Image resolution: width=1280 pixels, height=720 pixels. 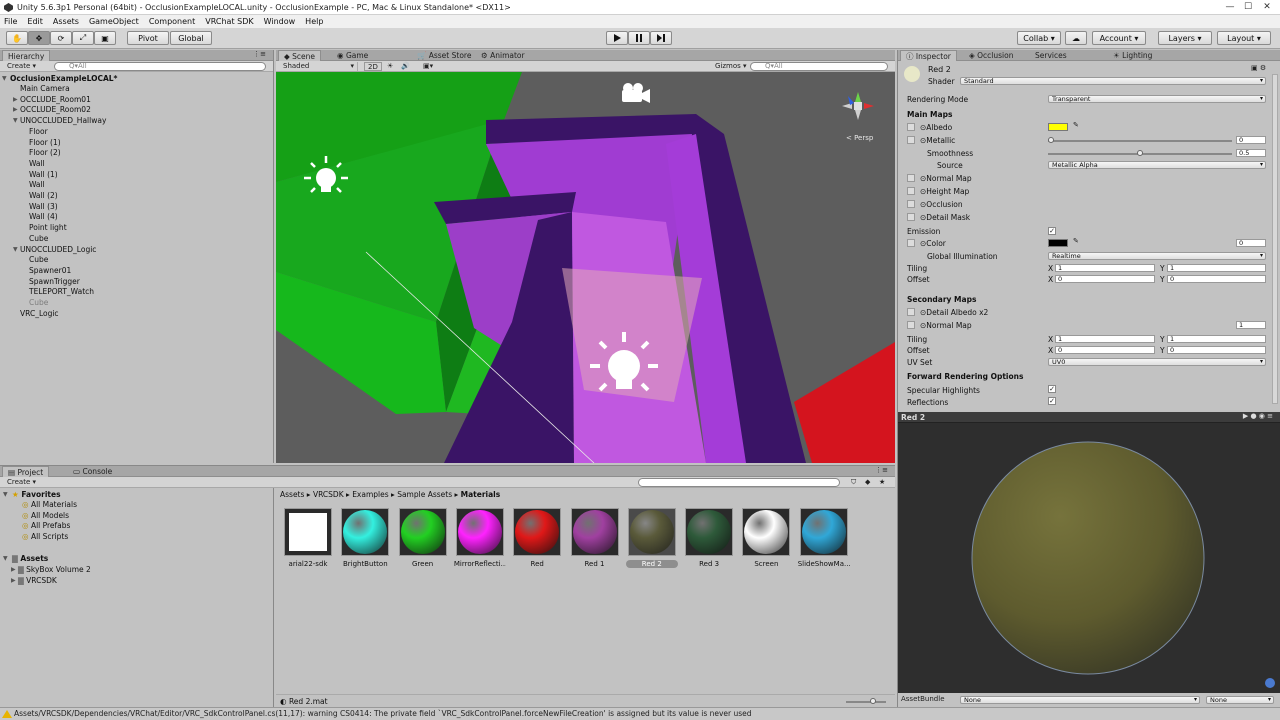 What do you see at coordinates (45, 515) in the screenshot?
I see `favorite-item: ◎ All Models` at bounding box center [45, 515].